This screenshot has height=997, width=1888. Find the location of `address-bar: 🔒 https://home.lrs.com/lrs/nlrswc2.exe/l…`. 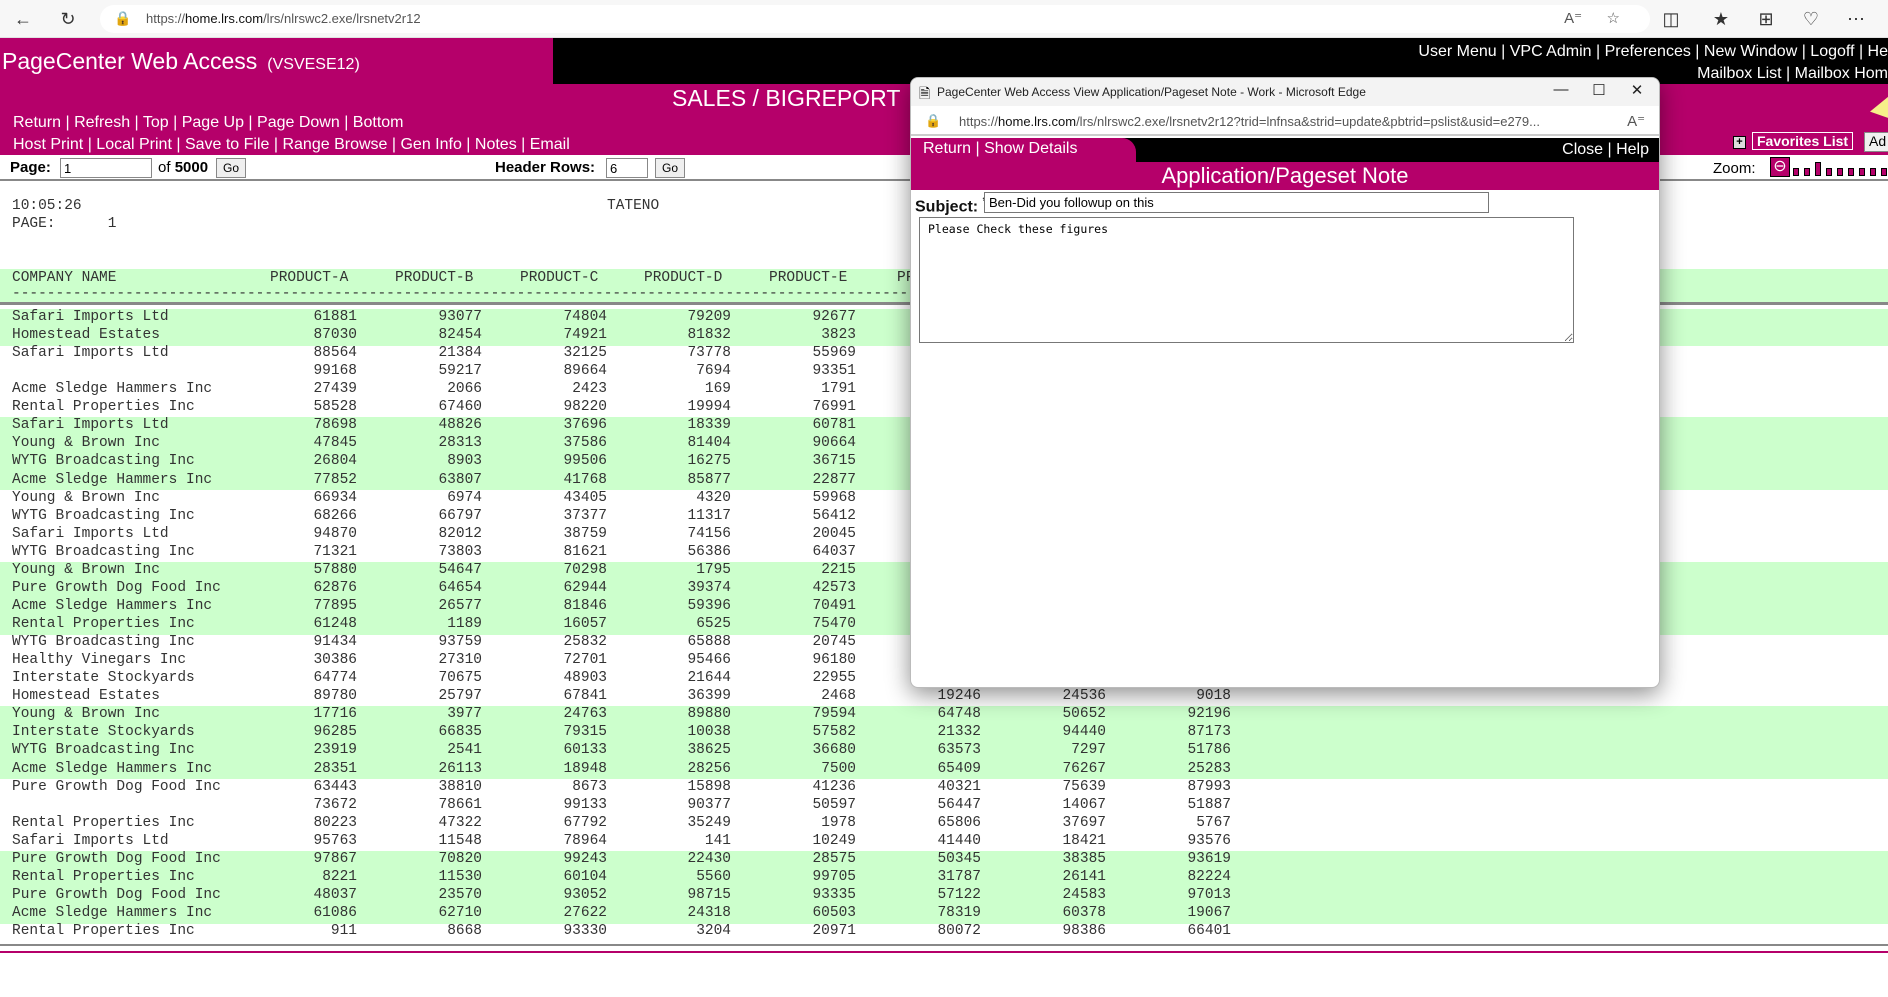

address-bar: 🔒 https://home.lrs.com/lrs/nlrswc2.exe/l… is located at coordinates (875, 19).